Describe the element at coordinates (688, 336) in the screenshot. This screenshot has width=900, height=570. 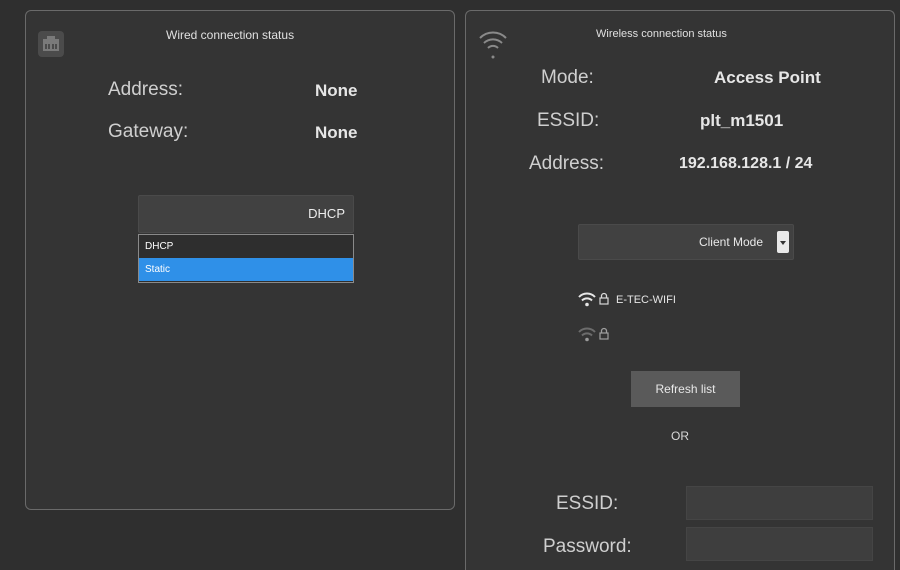
I see `wifi-network-item` at that location.